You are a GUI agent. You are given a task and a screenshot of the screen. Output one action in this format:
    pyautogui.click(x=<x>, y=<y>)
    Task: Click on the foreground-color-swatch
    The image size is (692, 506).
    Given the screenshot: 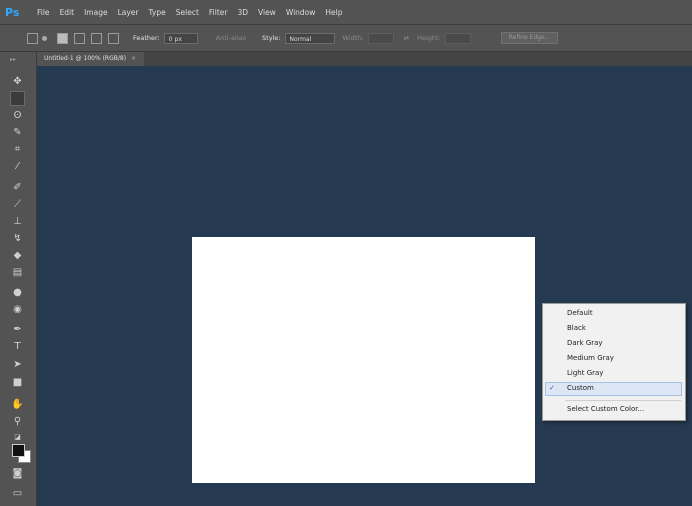 What is the action you would take?
    pyautogui.click(x=18, y=450)
    